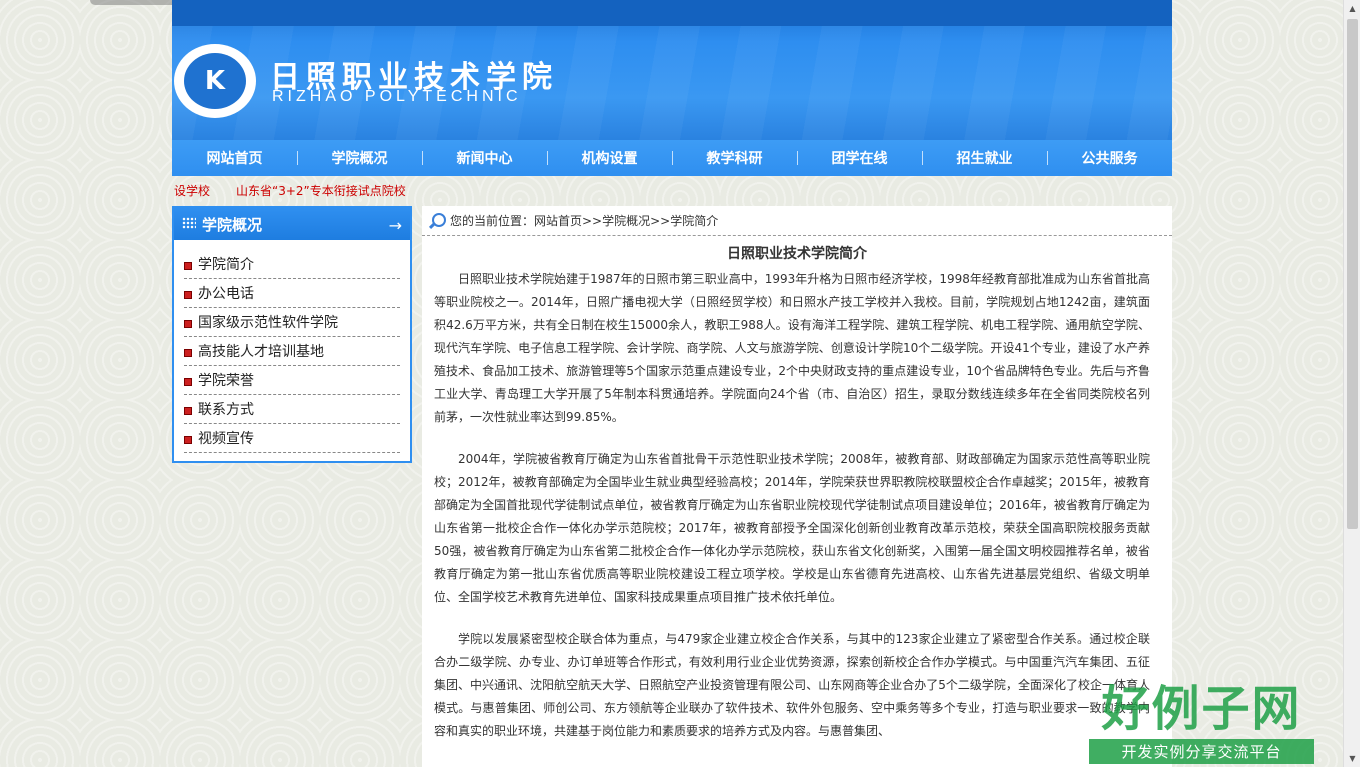  What do you see at coordinates (734, 158) in the screenshot?
I see `nav-item-teaching: 教学科研` at bounding box center [734, 158].